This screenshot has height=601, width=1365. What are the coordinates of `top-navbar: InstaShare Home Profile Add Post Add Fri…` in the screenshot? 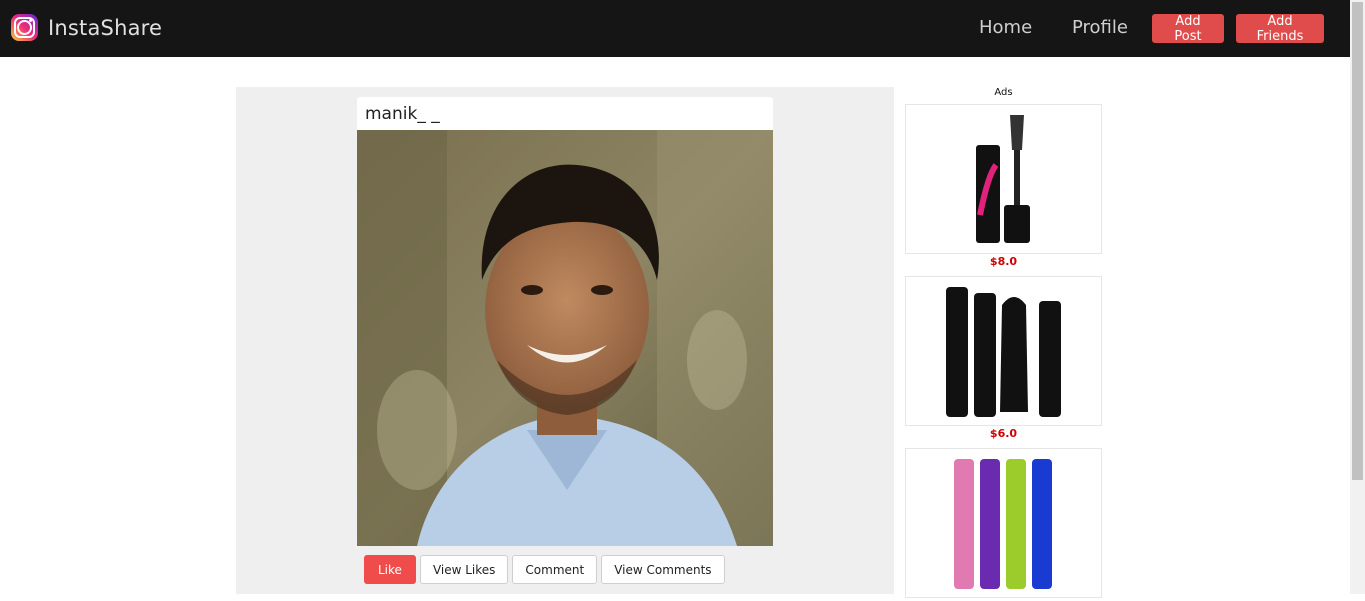 It's located at (675, 28).